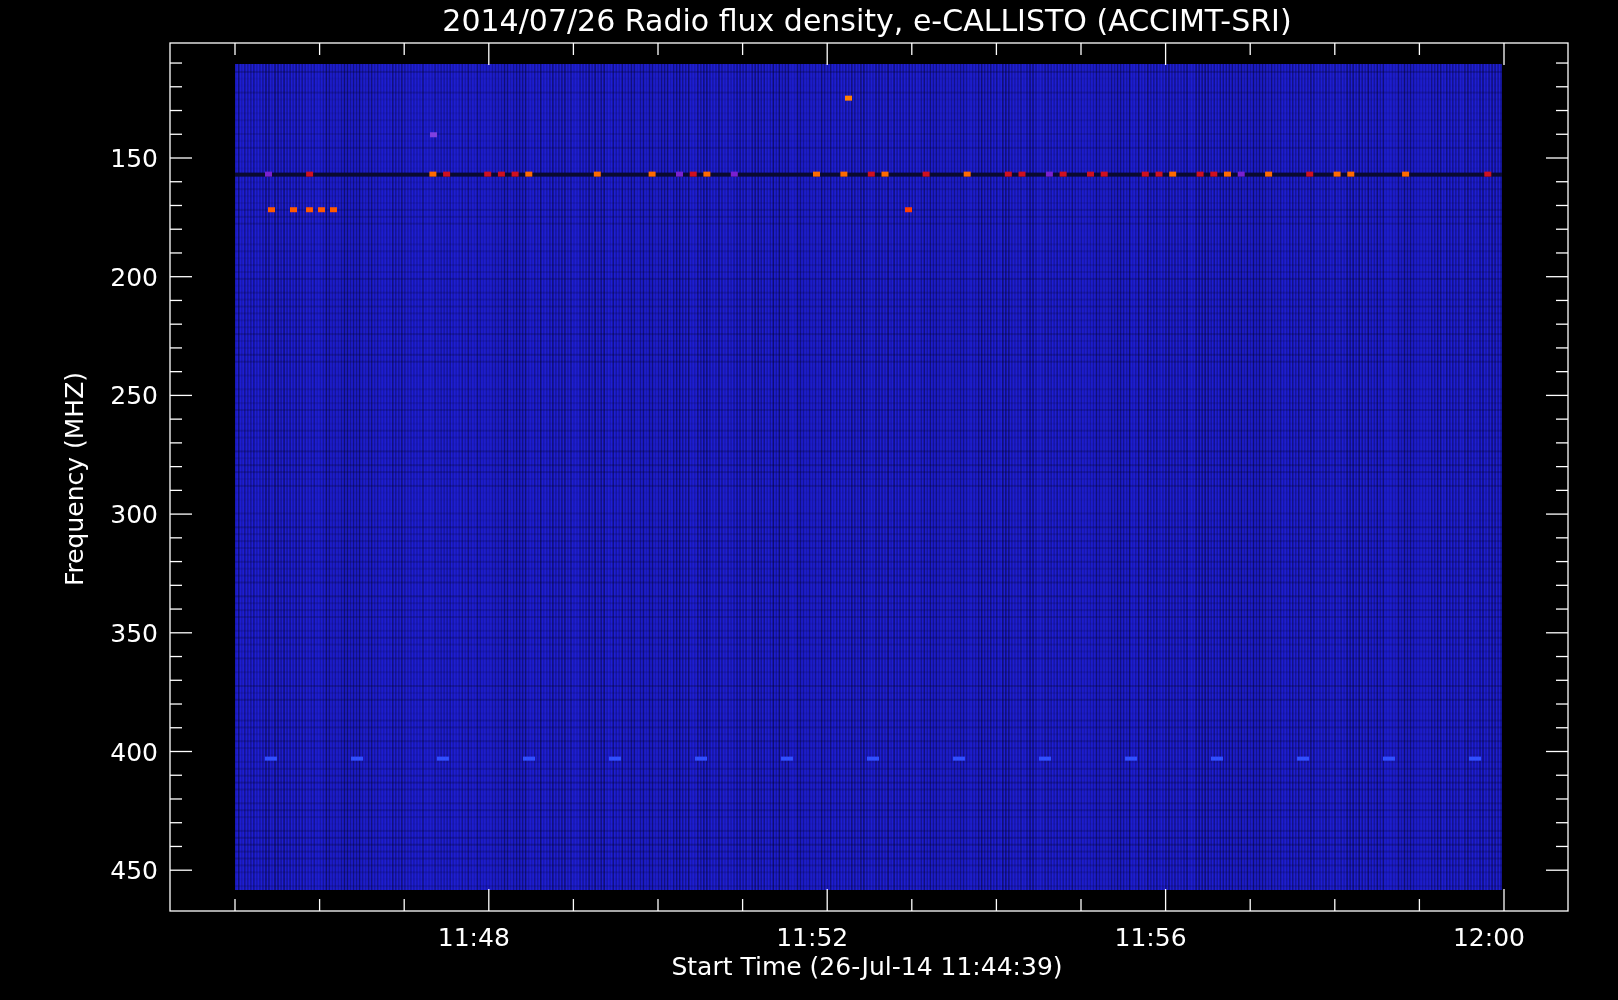  Describe the element at coordinates (812, 937) in the screenshot. I see `x-tick-label: 11:52` at that location.